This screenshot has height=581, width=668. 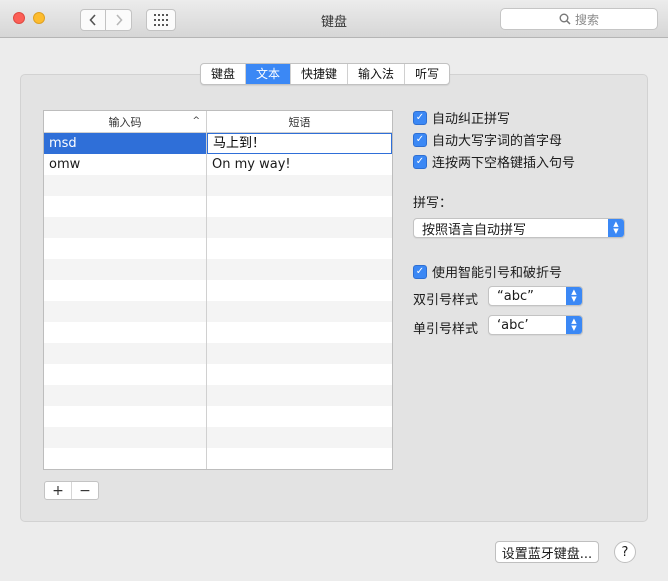 I want to click on column-header-replace: 输入码 ^, so click(x=125, y=121).